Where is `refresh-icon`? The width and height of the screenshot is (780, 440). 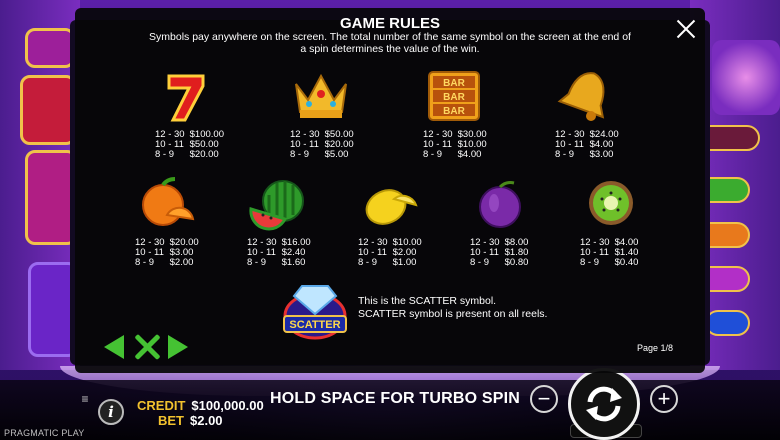 refresh-icon is located at coordinates (604, 404).